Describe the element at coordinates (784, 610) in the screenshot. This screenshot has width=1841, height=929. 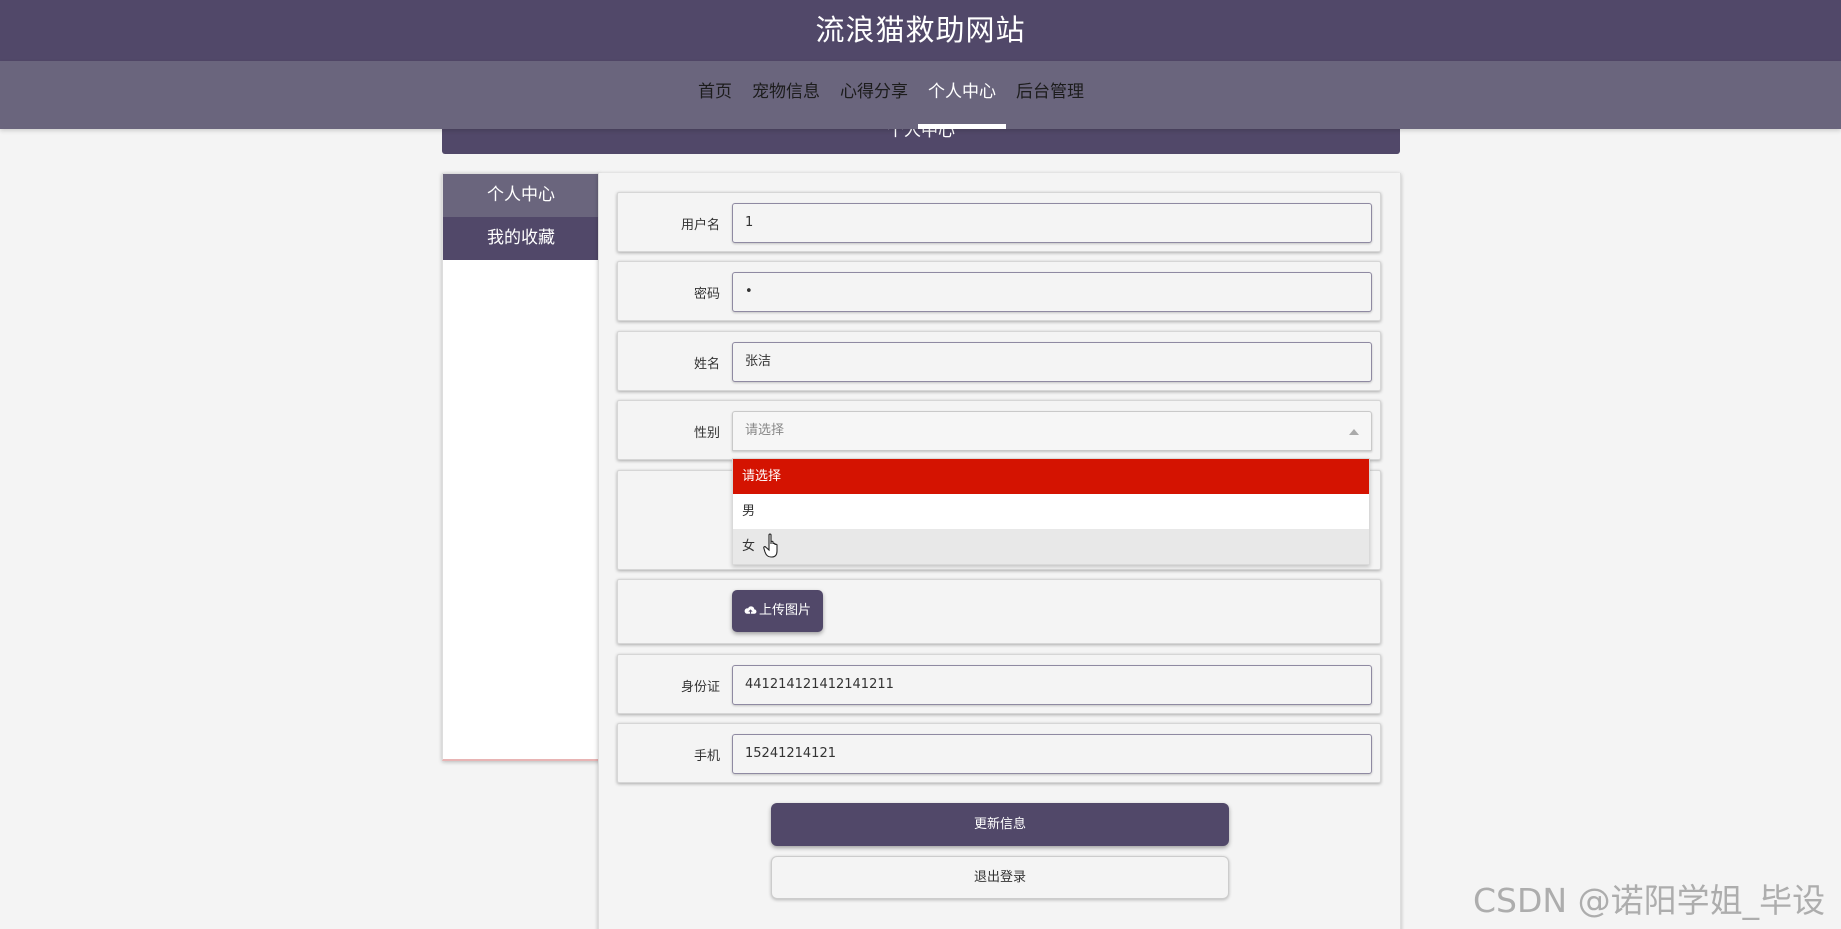
I see `upload-image-label: 上传图片` at that location.